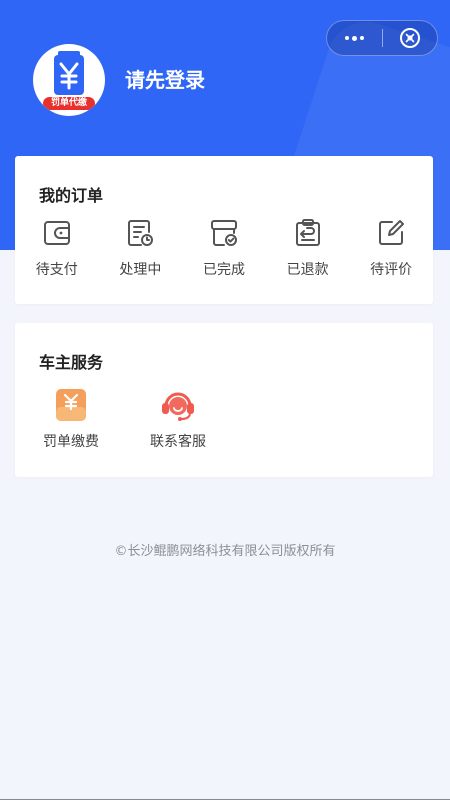 The image size is (450, 800). I want to click on service-fine-payment: 罚单缴费, so click(71, 418).